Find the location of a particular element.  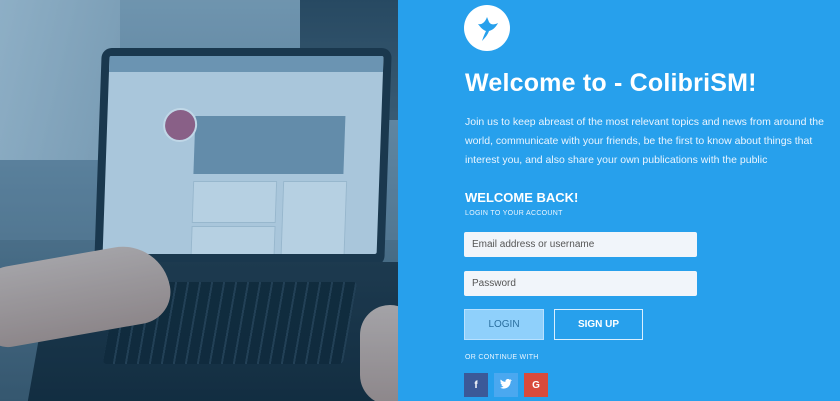

password-field is located at coordinates (580, 283).